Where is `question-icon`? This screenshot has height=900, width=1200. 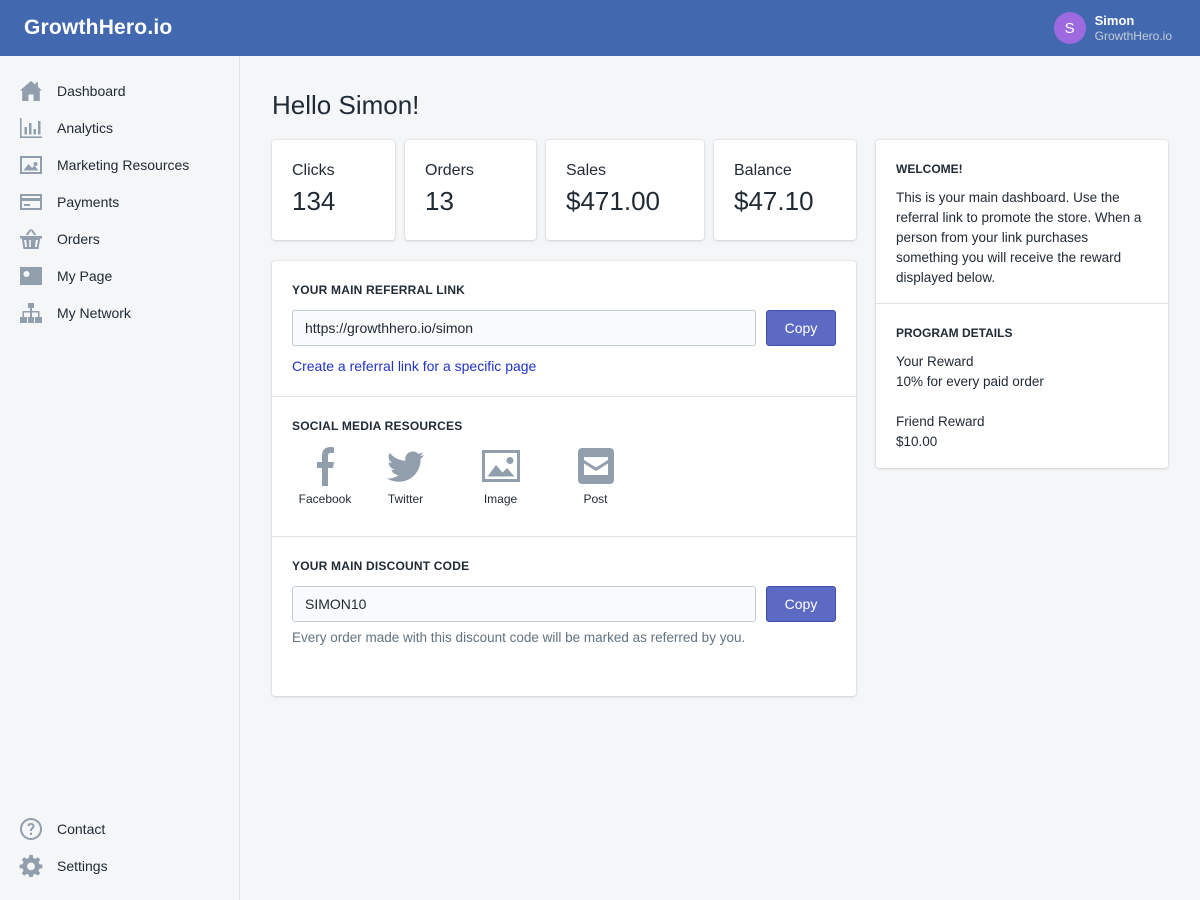 question-icon is located at coordinates (31, 828).